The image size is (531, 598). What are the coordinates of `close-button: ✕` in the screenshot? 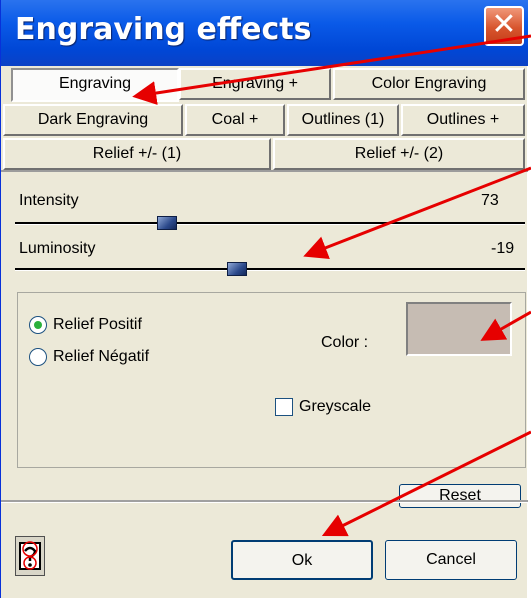 It's located at (504, 26).